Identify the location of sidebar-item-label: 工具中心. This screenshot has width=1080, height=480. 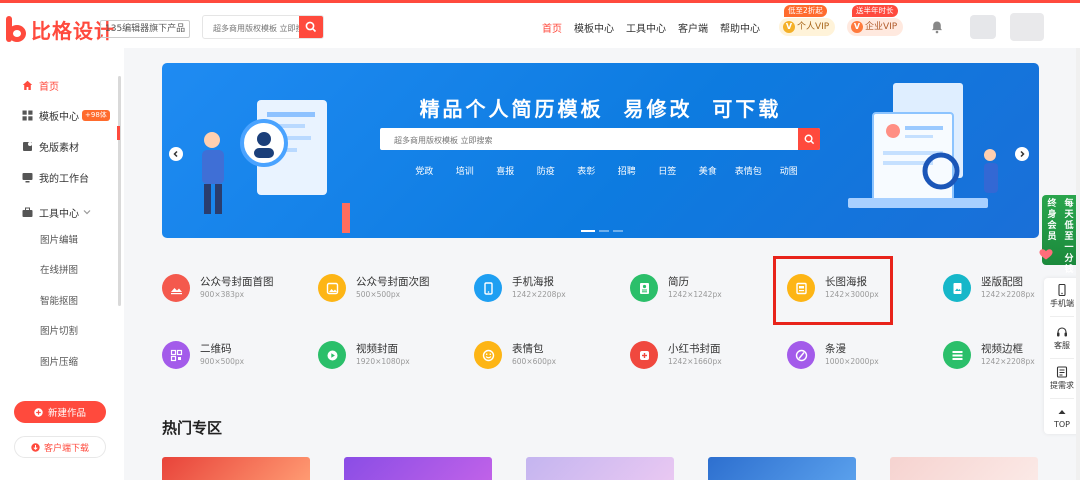
(59, 214).